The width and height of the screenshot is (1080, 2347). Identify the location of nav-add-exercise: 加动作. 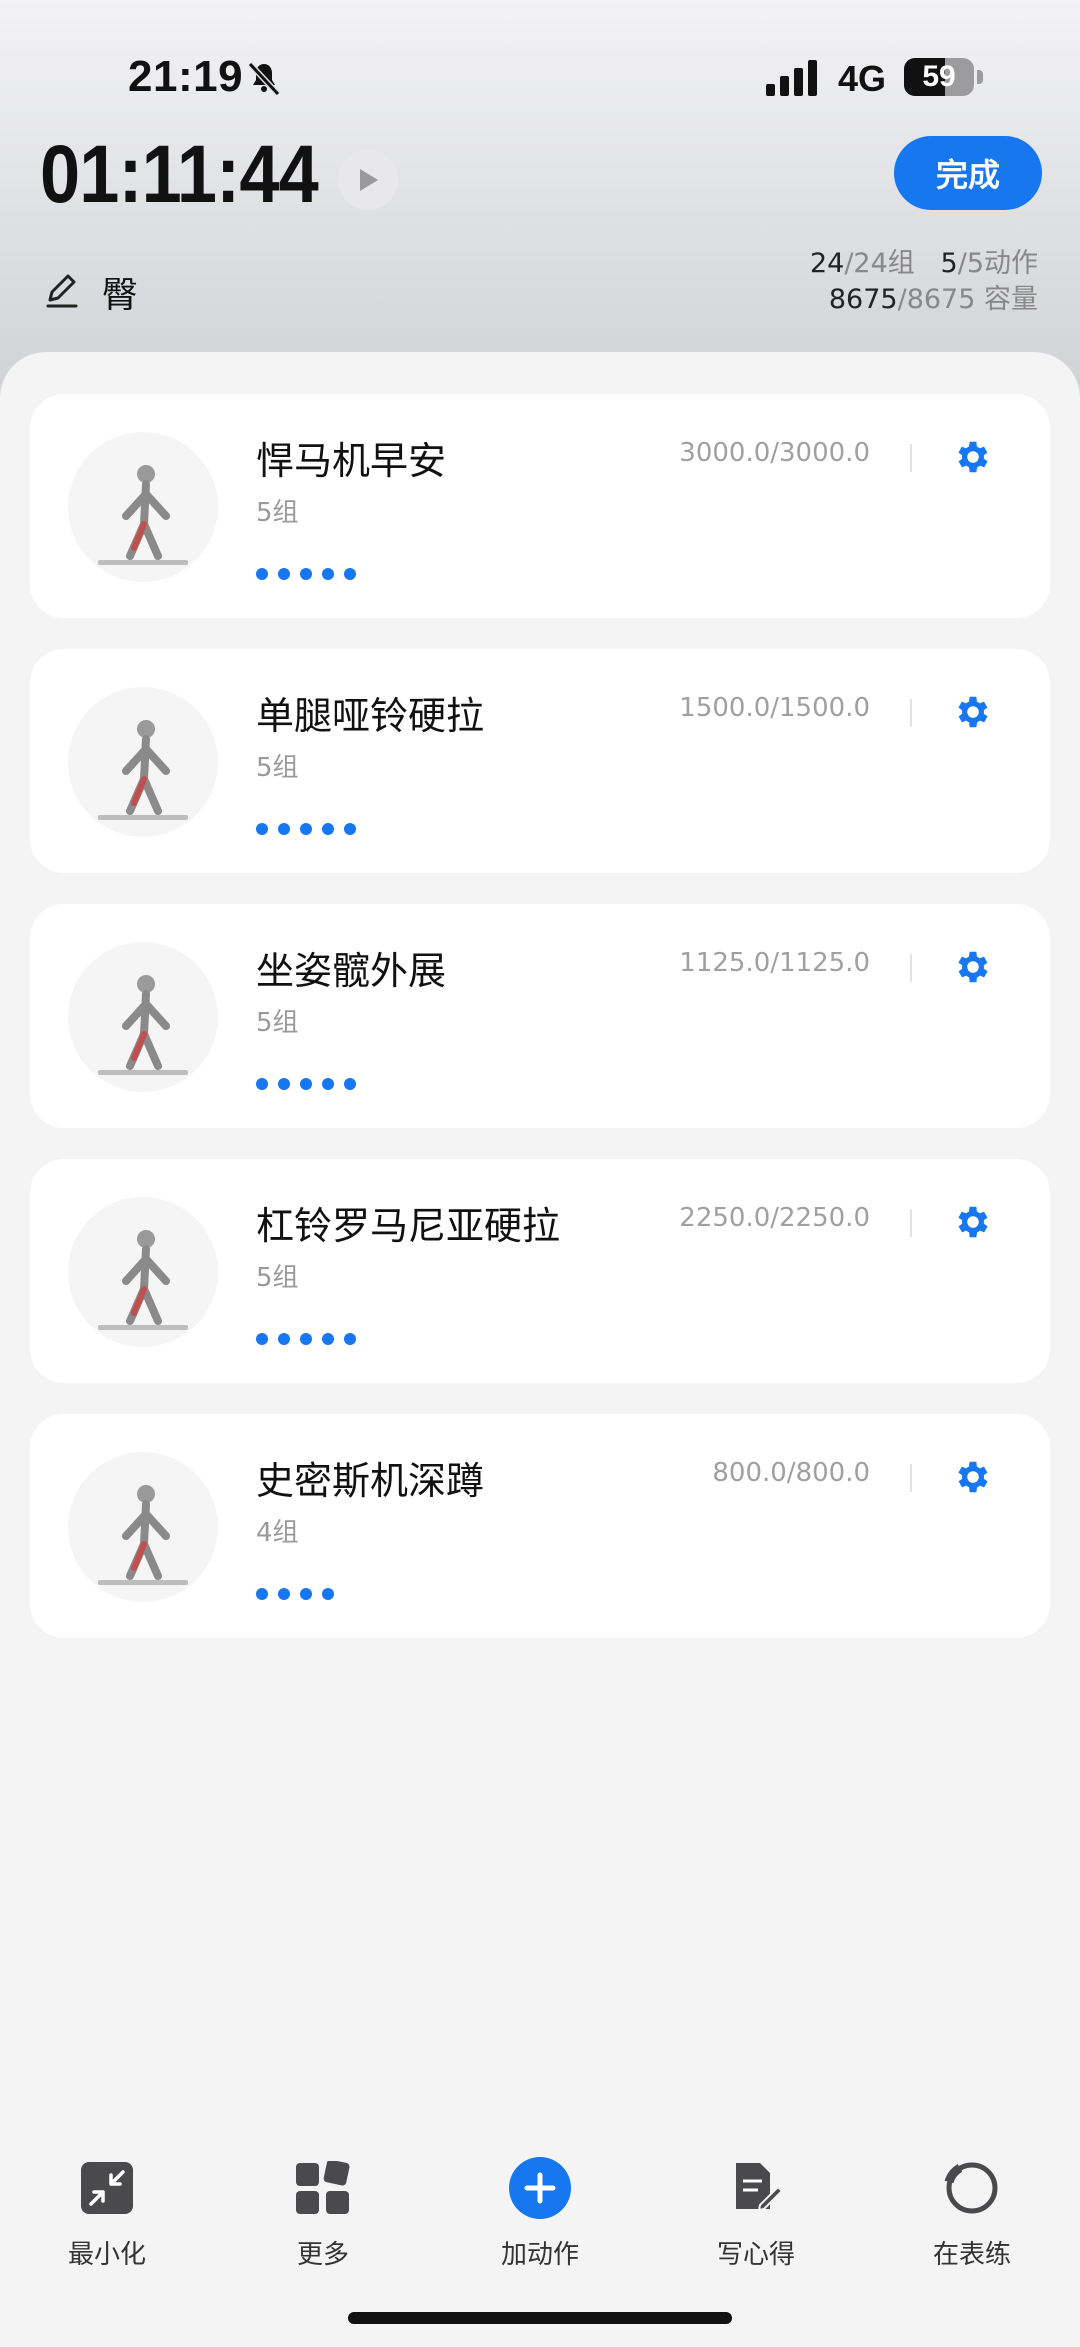
(540, 2205).